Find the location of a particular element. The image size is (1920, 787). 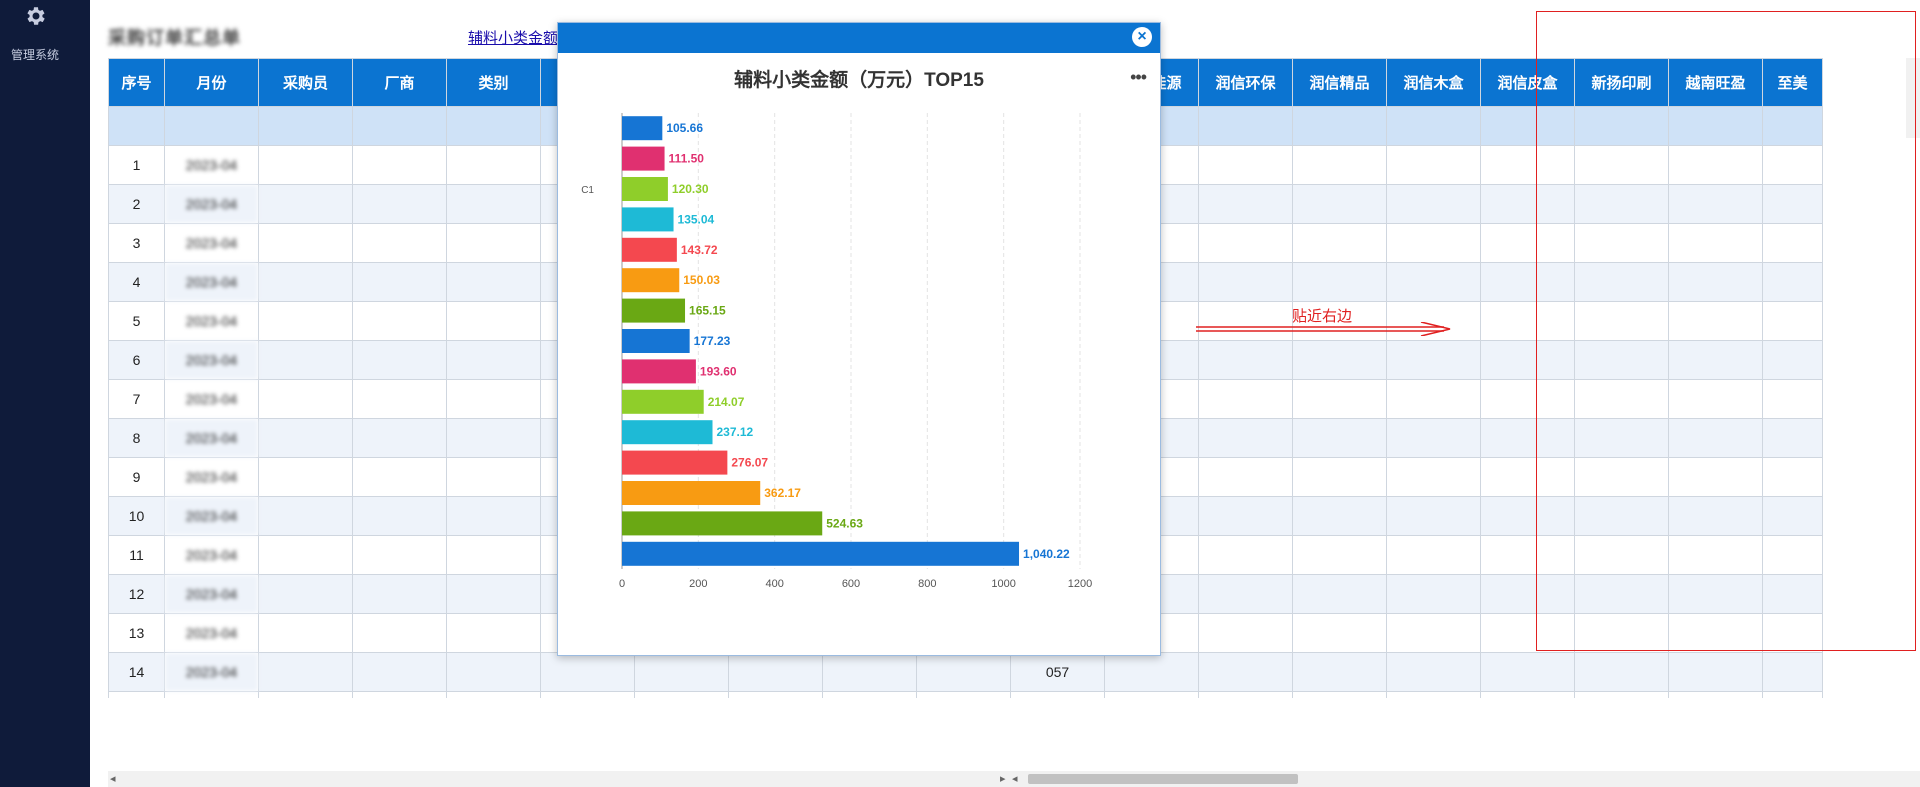

table-cell: 000.032 is located at coordinates (1057, 694).